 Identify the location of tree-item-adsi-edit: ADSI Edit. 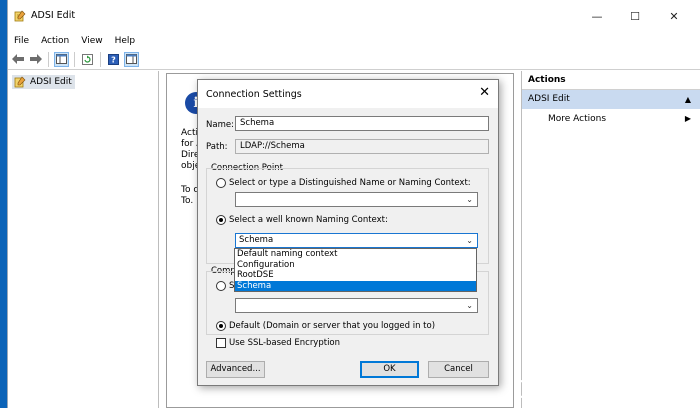
(43, 82).